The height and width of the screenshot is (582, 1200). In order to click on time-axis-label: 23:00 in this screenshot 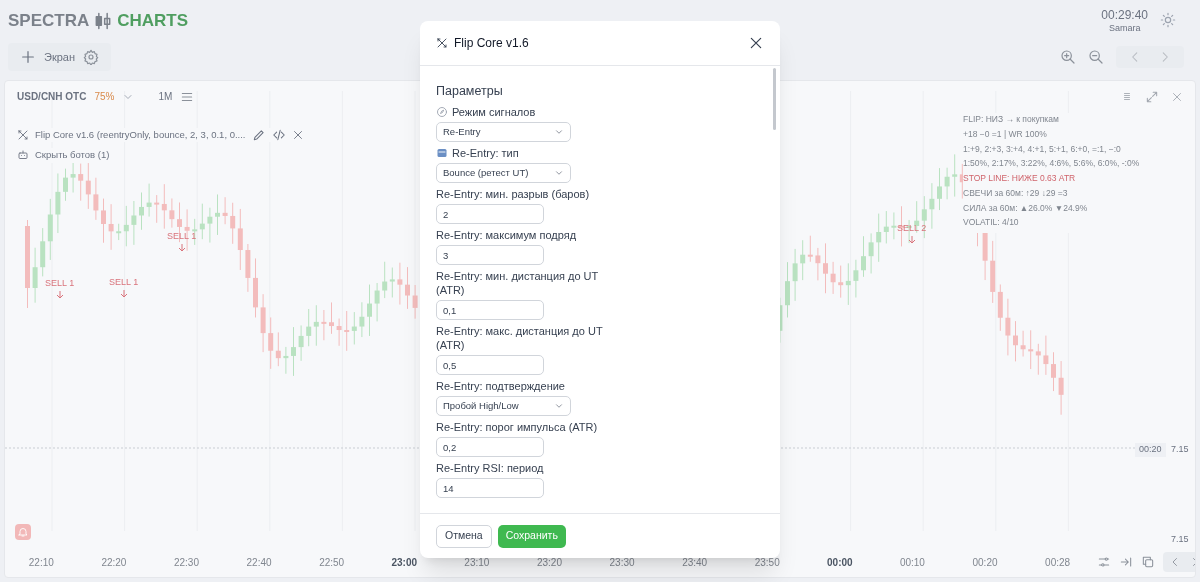, I will do `click(404, 563)`.